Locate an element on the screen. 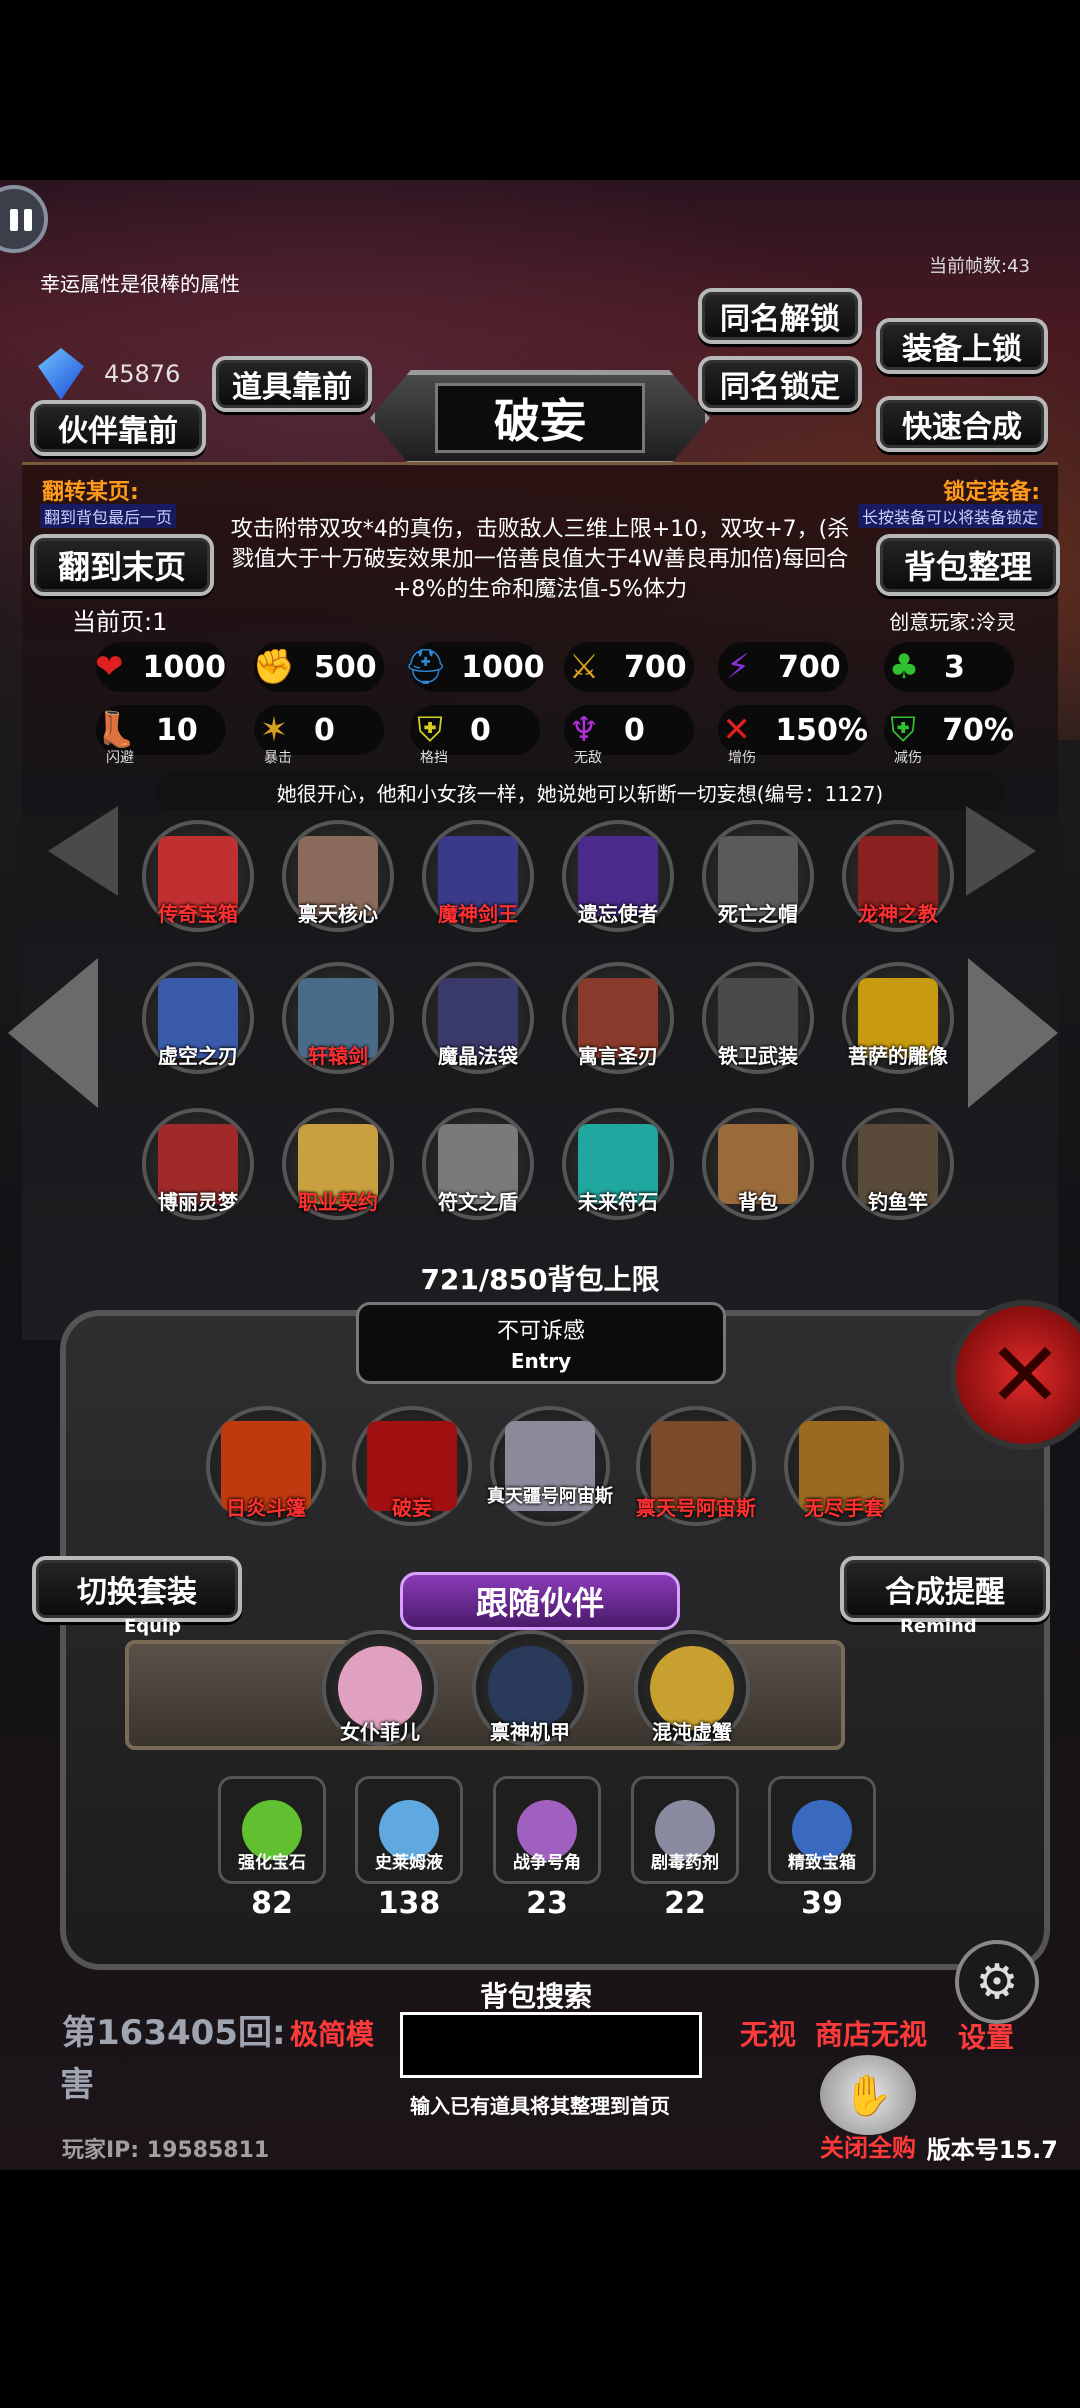 Image resolution: width=1080 pixels, height=2408 pixels. inventory-label: 未来符石 is located at coordinates (618, 1202).